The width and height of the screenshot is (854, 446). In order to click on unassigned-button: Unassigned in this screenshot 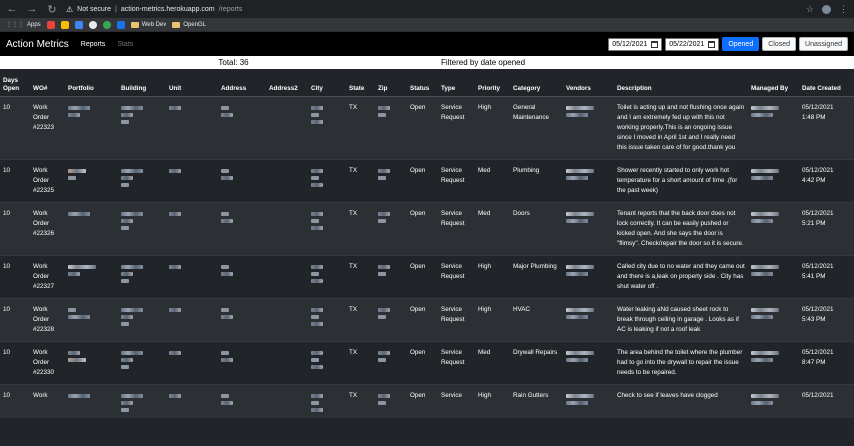, I will do `click(823, 44)`.